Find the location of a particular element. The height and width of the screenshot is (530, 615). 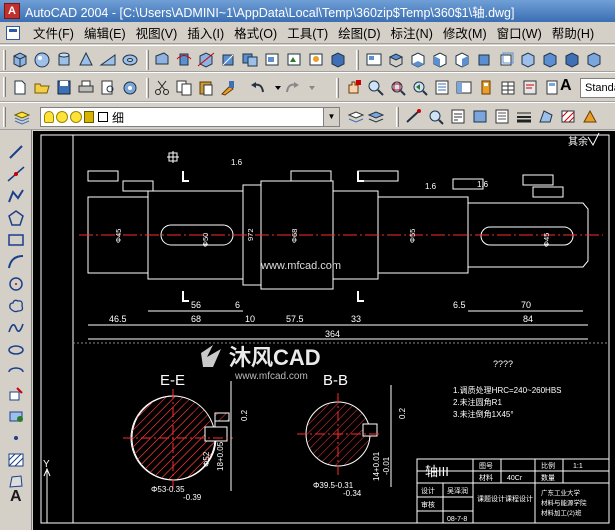

list-icon is located at coordinates (502, 116).